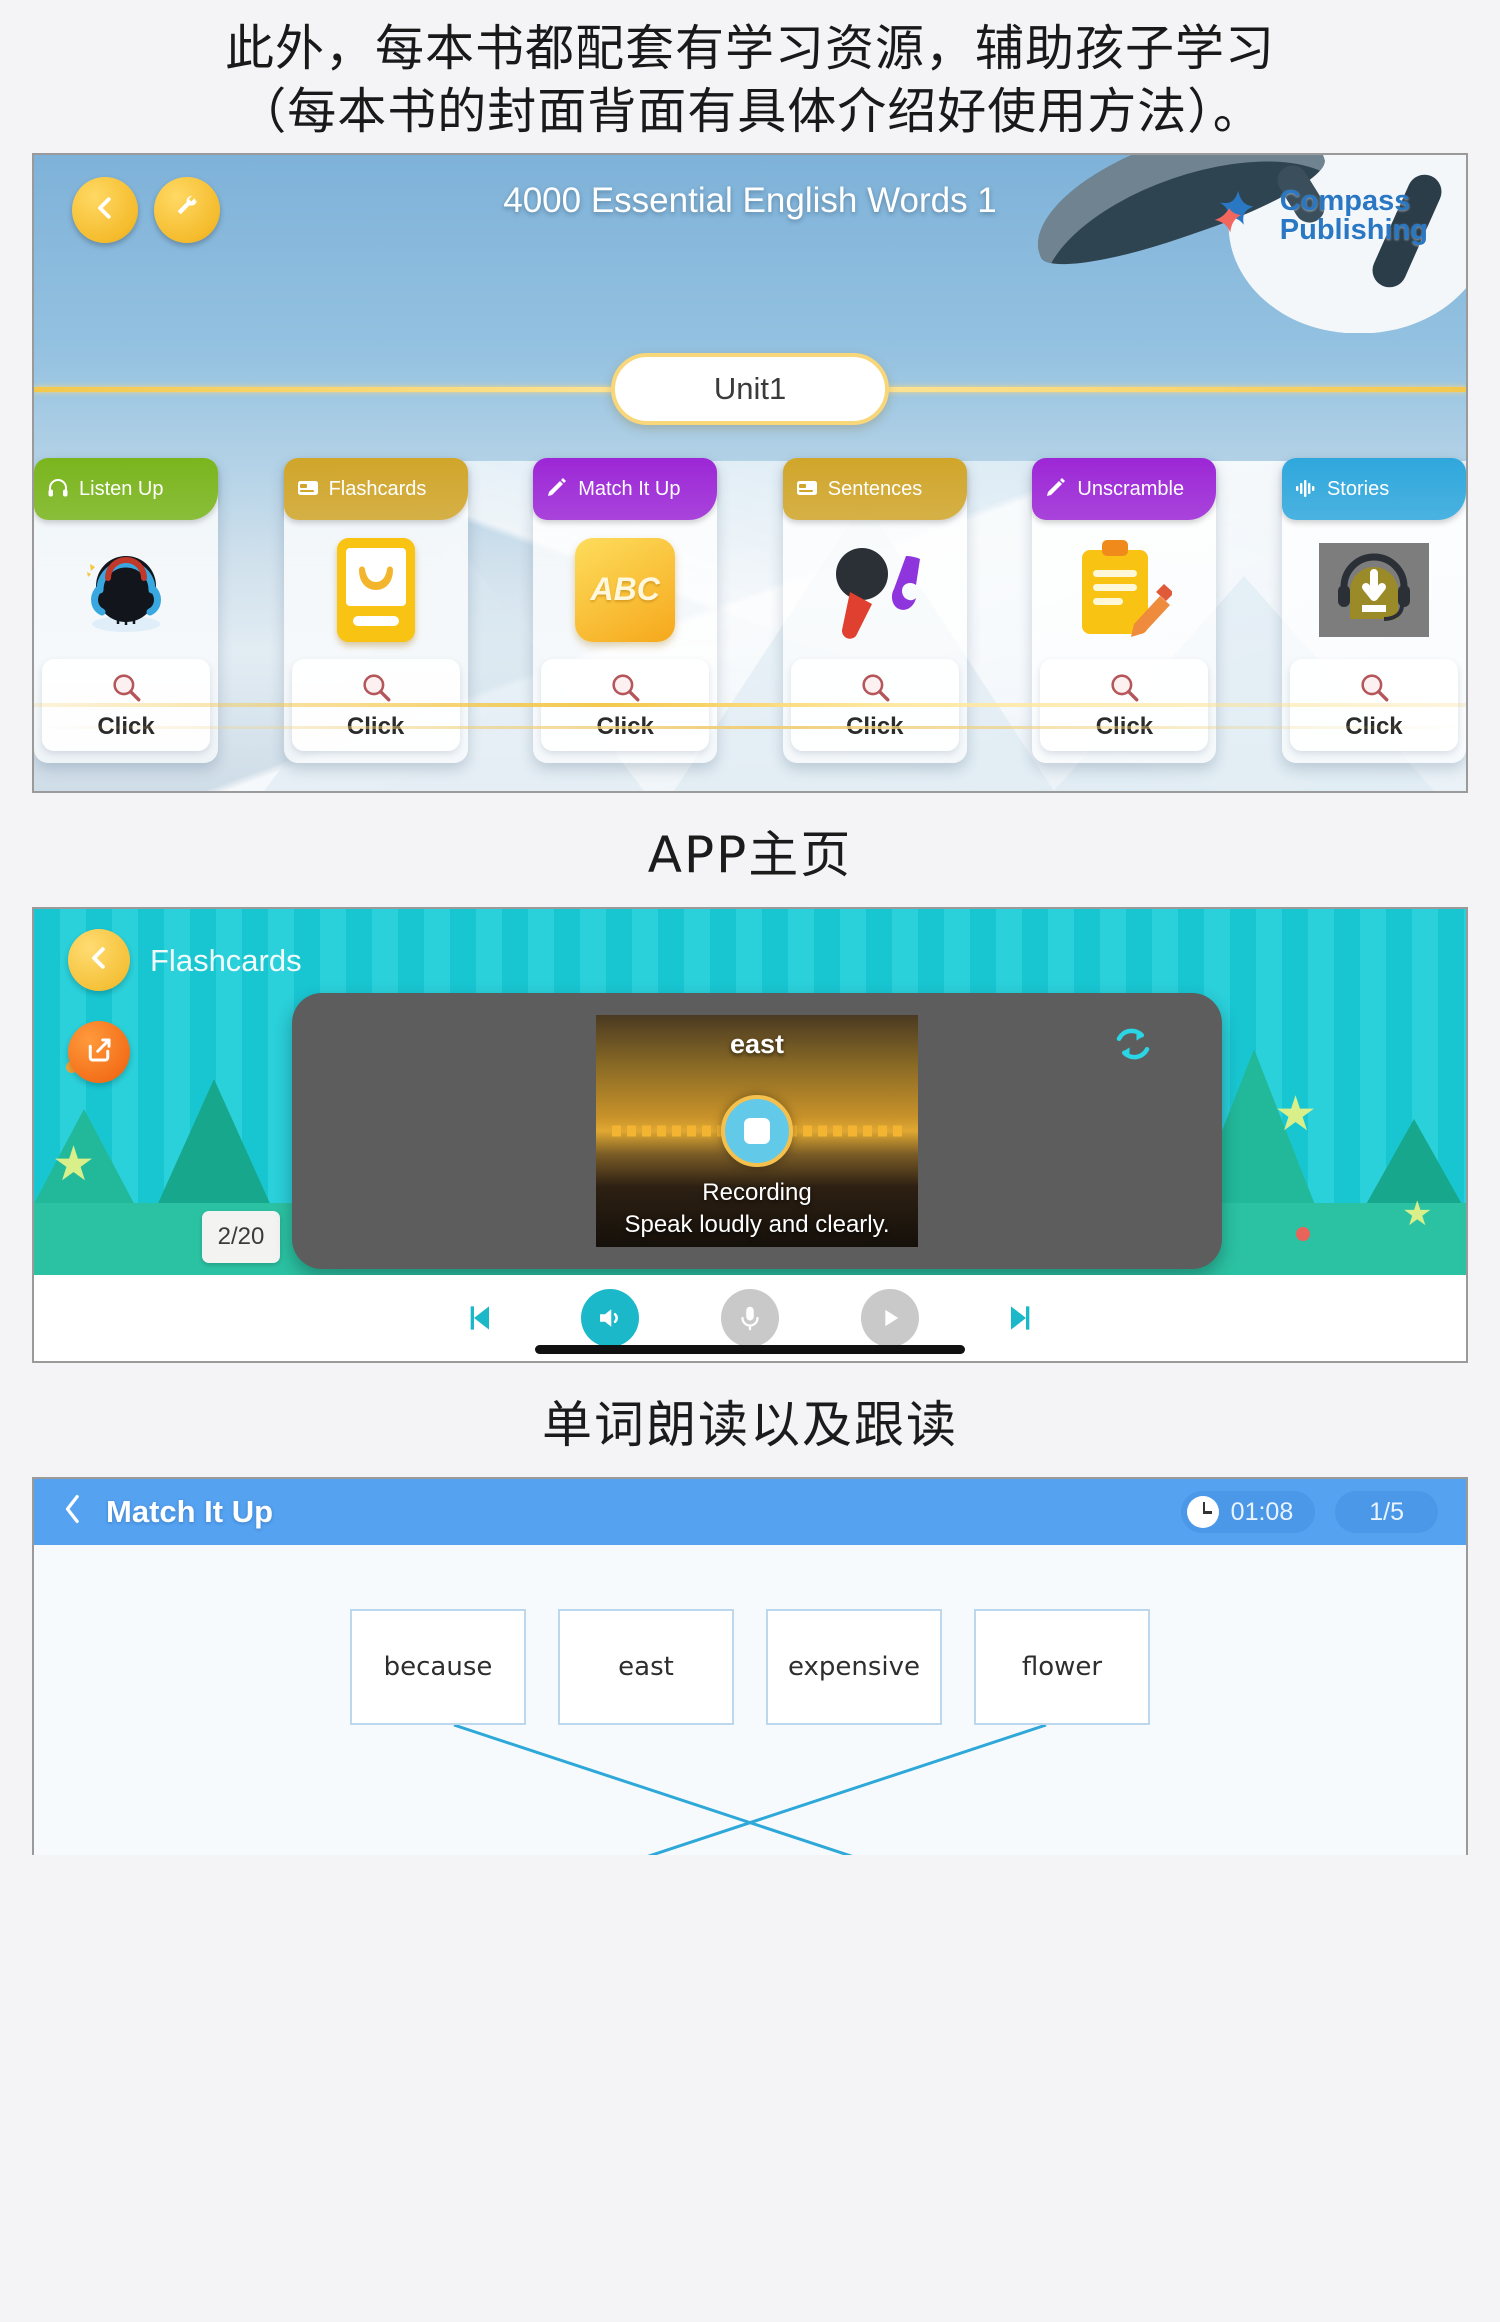 The image size is (1500, 2322). I want to click on clock-icon, so click(1202, 1512).